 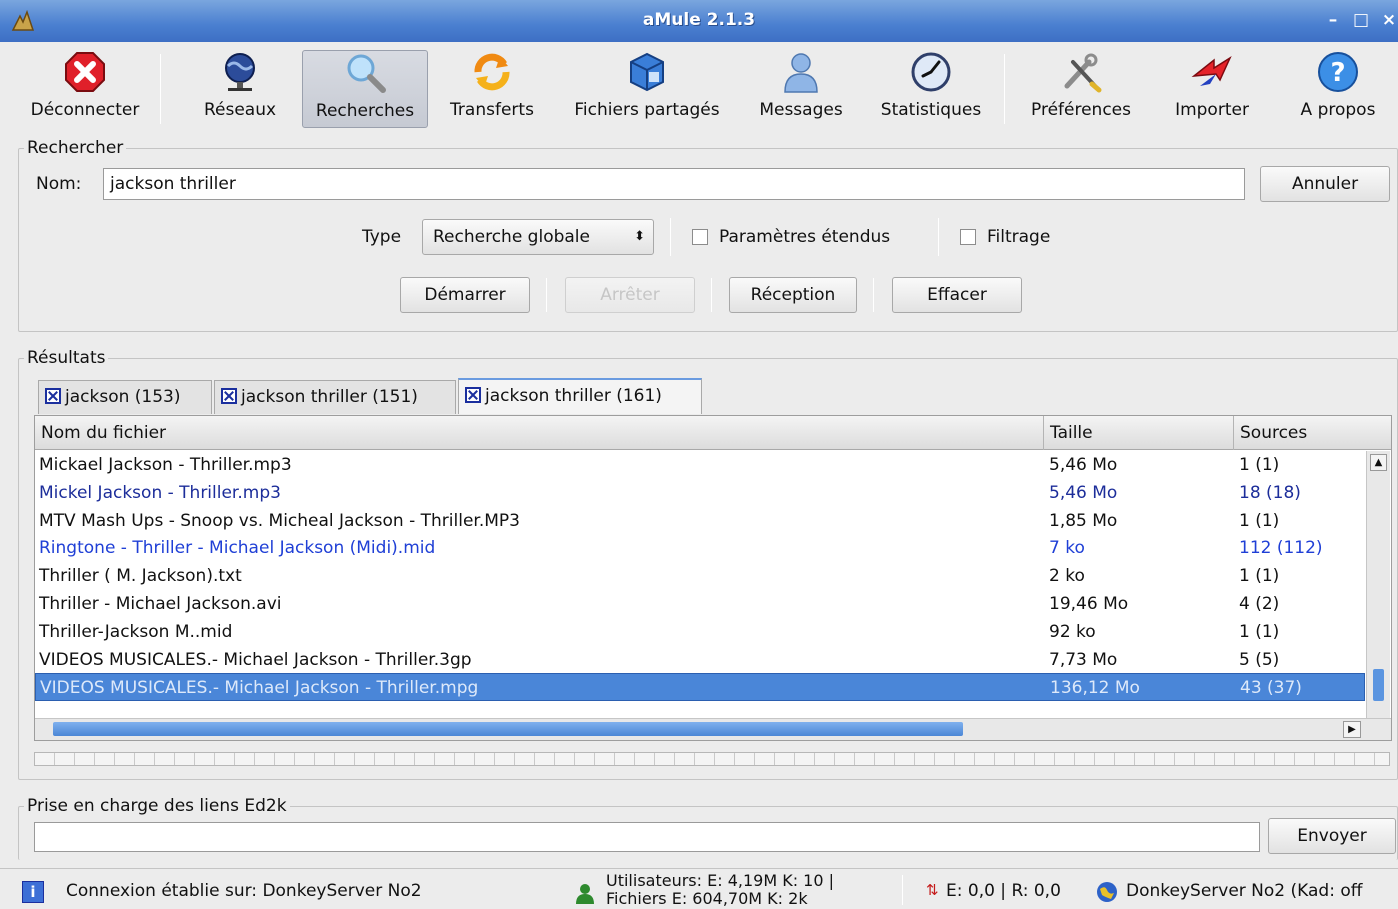 What do you see at coordinates (1004, 89) in the screenshot?
I see `toolbar-separator` at bounding box center [1004, 89].